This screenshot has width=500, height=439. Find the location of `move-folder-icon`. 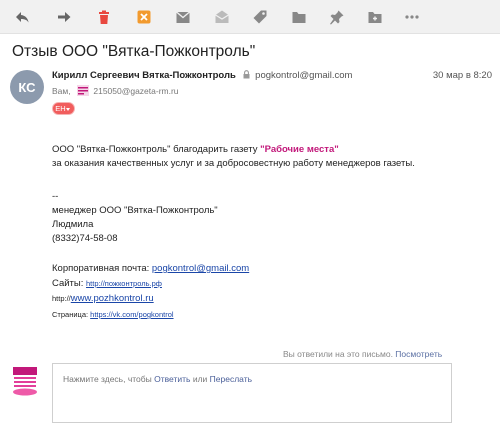

move-folder-icon is located at coordinates (375, 17).